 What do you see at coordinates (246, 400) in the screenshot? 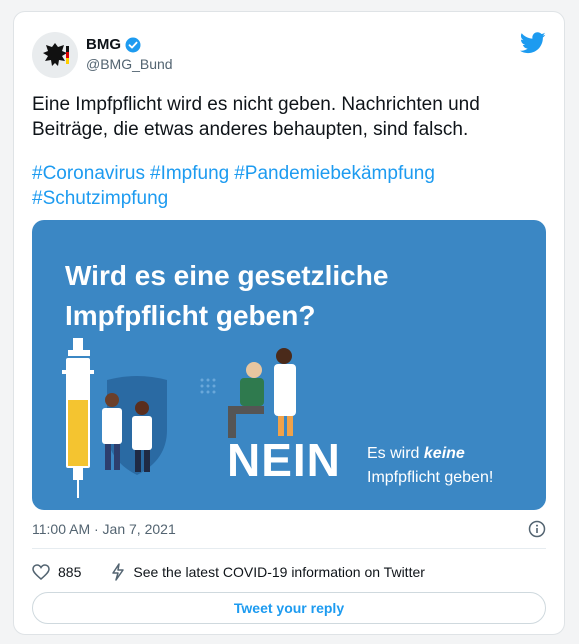
I see `patient-illustration` at bounding box center [246, 400].